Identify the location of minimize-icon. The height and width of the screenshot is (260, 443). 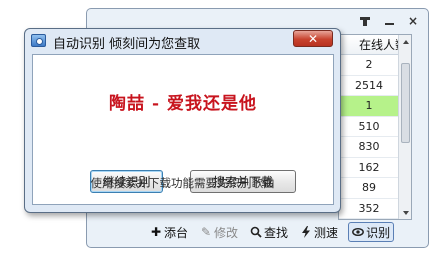
(389, 21).